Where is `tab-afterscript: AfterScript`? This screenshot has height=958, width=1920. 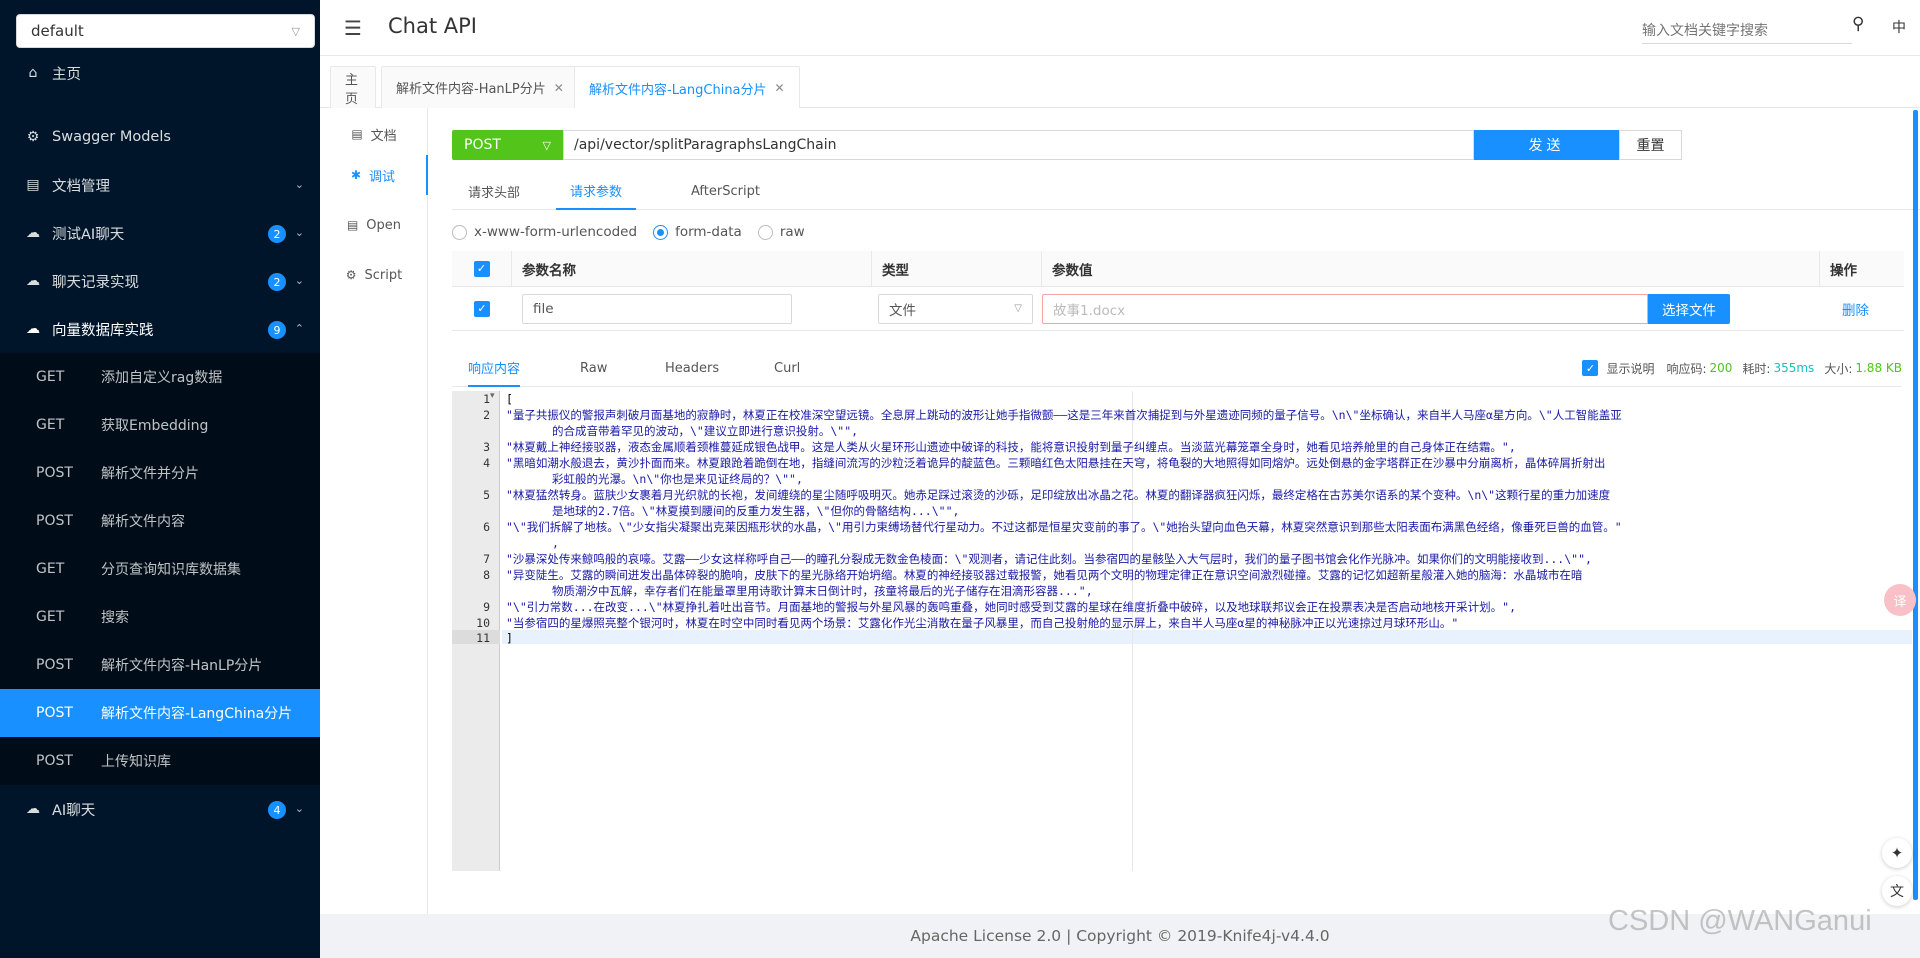
tab-afterscript: AfterScript is located at coordinates (725, 191).